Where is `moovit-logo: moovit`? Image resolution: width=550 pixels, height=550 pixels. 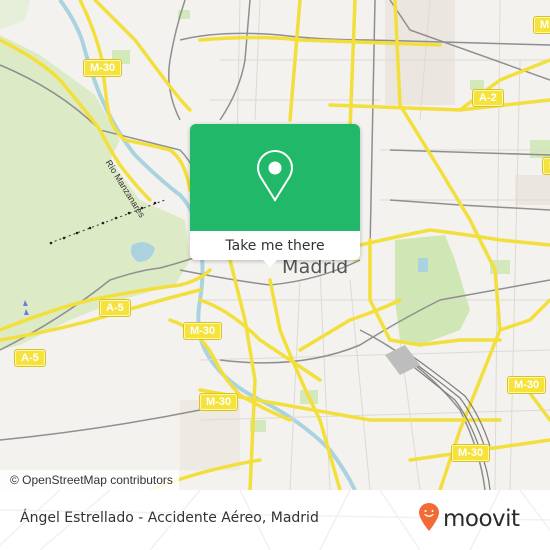
moovit-logo: moovit is located at coordinates (469, 519).